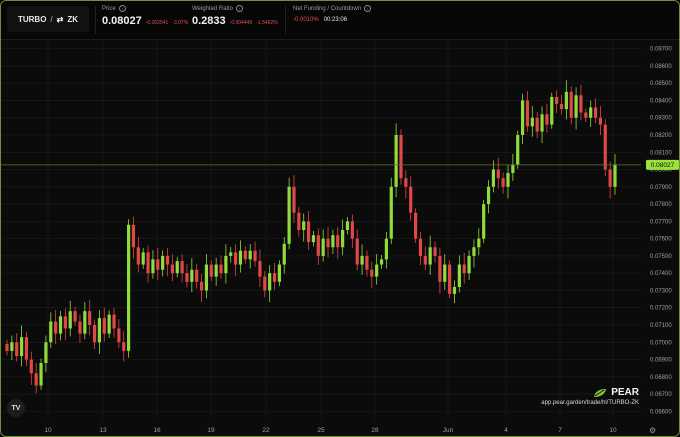  What do you see at coordinates (661, 395) in the screenshot?
I see `y-tick-label: 0.06700` at bounding box center [661, 395].